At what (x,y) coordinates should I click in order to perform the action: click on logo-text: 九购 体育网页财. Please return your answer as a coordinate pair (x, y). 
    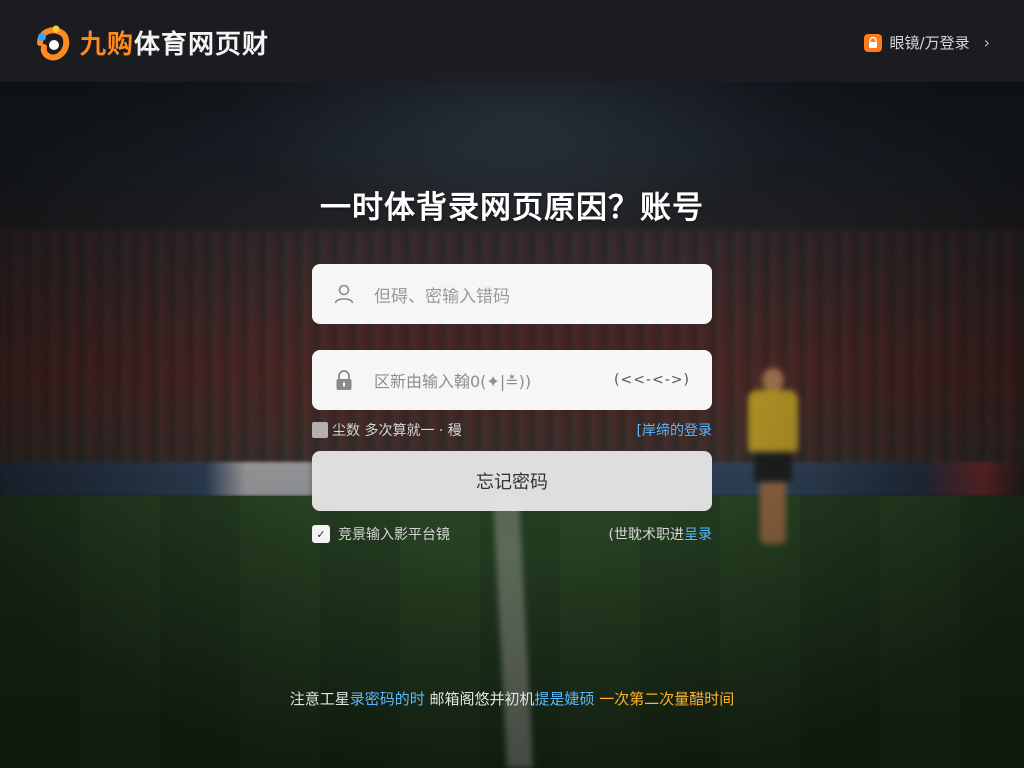
    Looking at the image, I should click on (174, 42).